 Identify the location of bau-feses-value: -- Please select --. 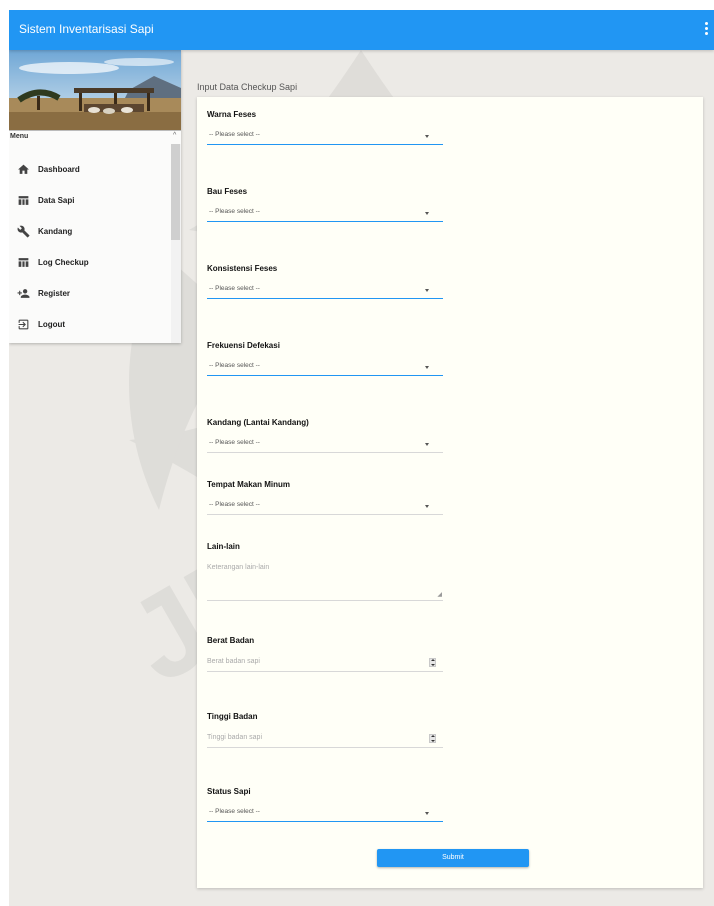
(234, 211).